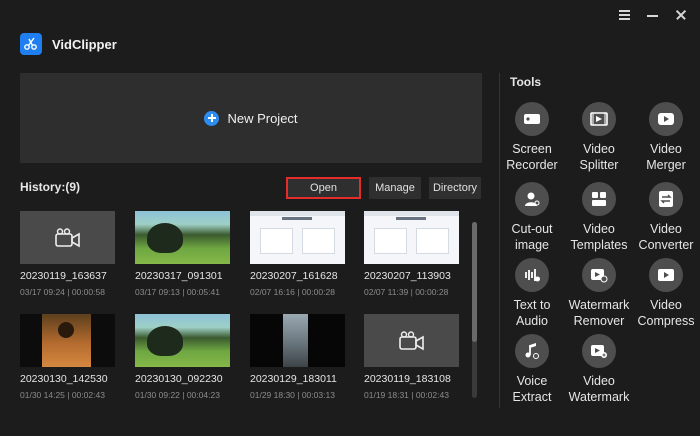 This screenshot has width=700, height=436. What do you see at coordinates (532, 157) in the screenshot?
I see `tool-label: Screen Recorder` at bounding box center [532, 157].